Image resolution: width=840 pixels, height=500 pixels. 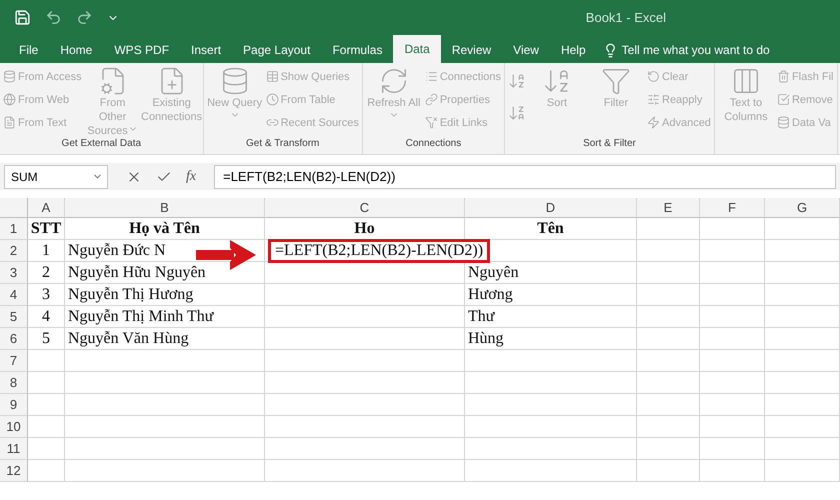 I want to click on column-header: E, so click(x=668, y=208).